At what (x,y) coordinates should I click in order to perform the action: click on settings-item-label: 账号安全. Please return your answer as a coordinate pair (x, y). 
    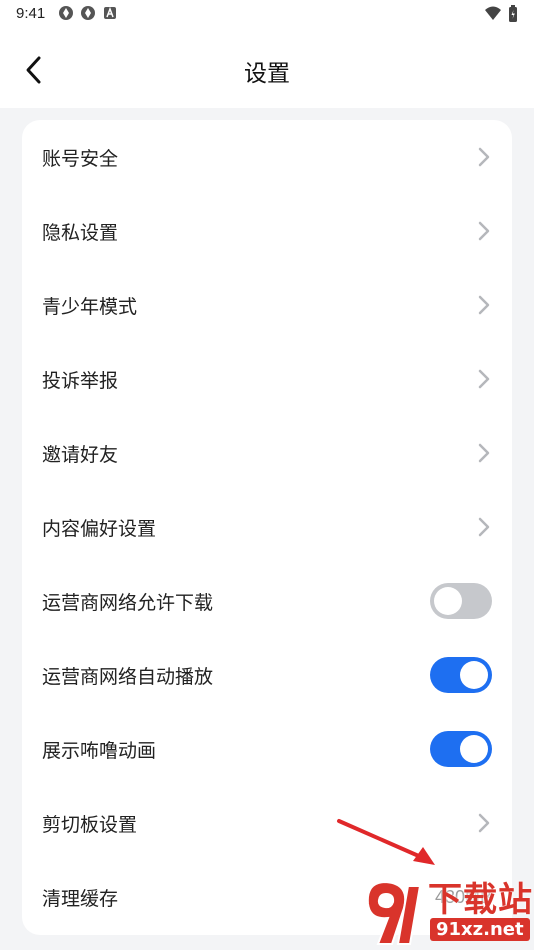
    Looking at the image, I should click on (80, 159).